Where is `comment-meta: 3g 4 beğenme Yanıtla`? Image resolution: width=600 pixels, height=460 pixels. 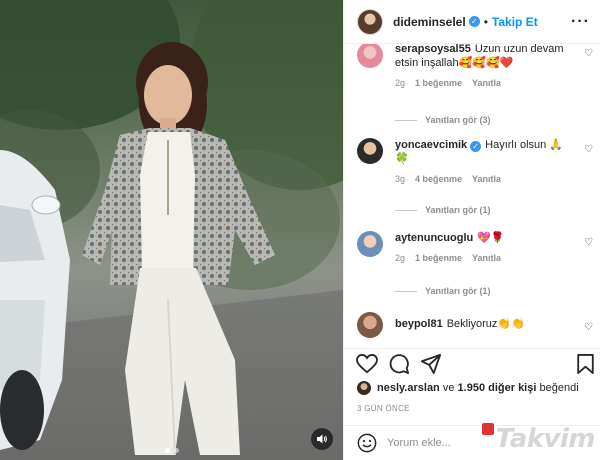
comment-meta: 3g 4 beğenme Yanıtla is located at coordinates (494, 179).